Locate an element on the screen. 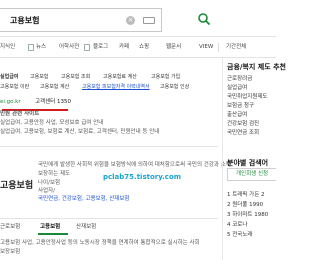 The height and width of the screenshot is (260, 320). clear-icon: × is located at coordinates (130, 20).